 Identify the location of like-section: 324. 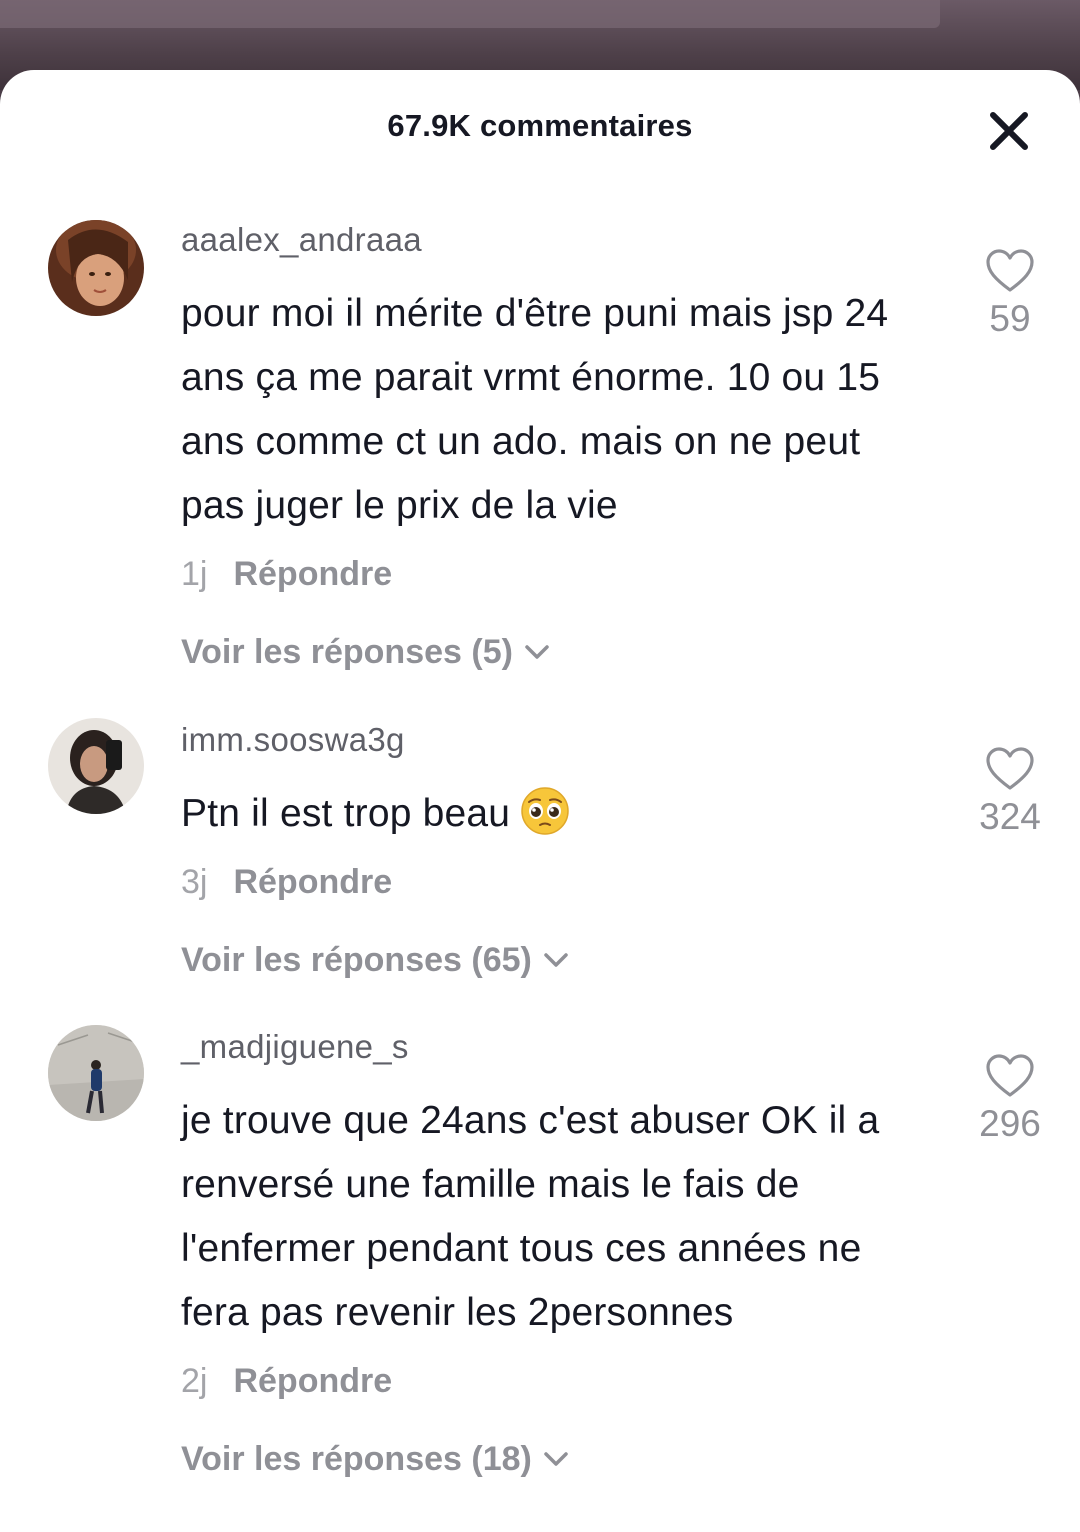
(1010, 792).